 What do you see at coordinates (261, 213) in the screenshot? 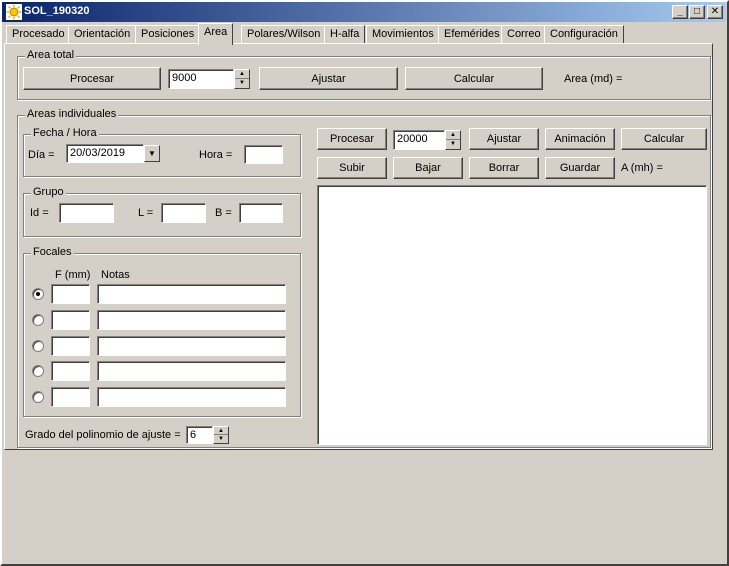
I see `b-input` at bounding box center [261, 213].